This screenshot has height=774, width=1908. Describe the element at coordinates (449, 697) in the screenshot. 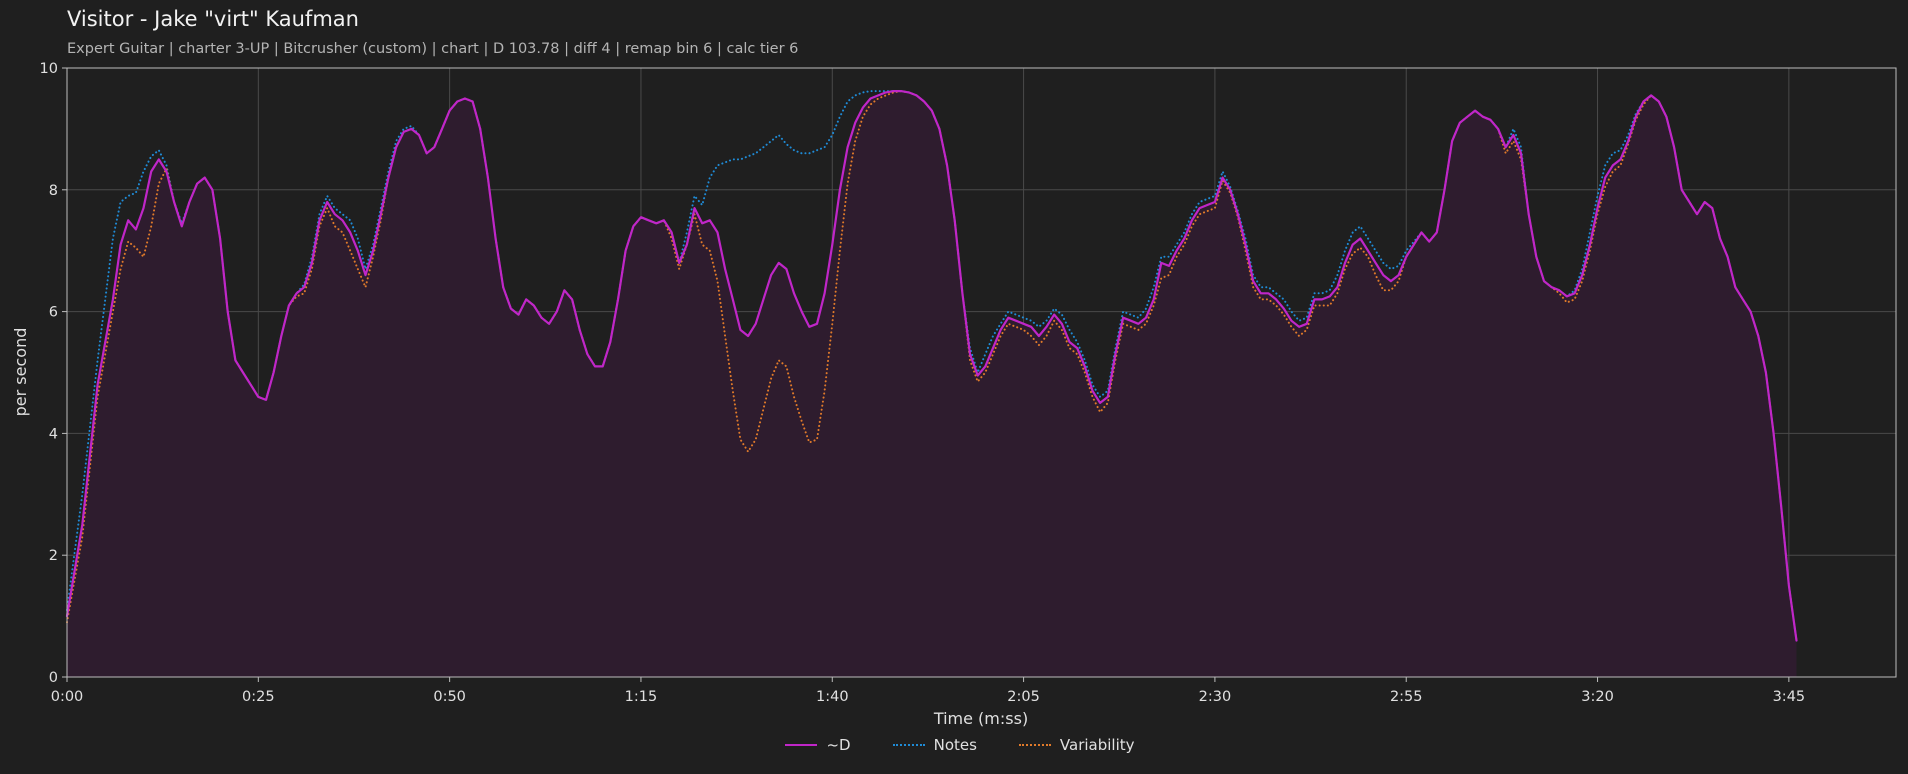

I see `x-tick-label: 0:50` at that location.